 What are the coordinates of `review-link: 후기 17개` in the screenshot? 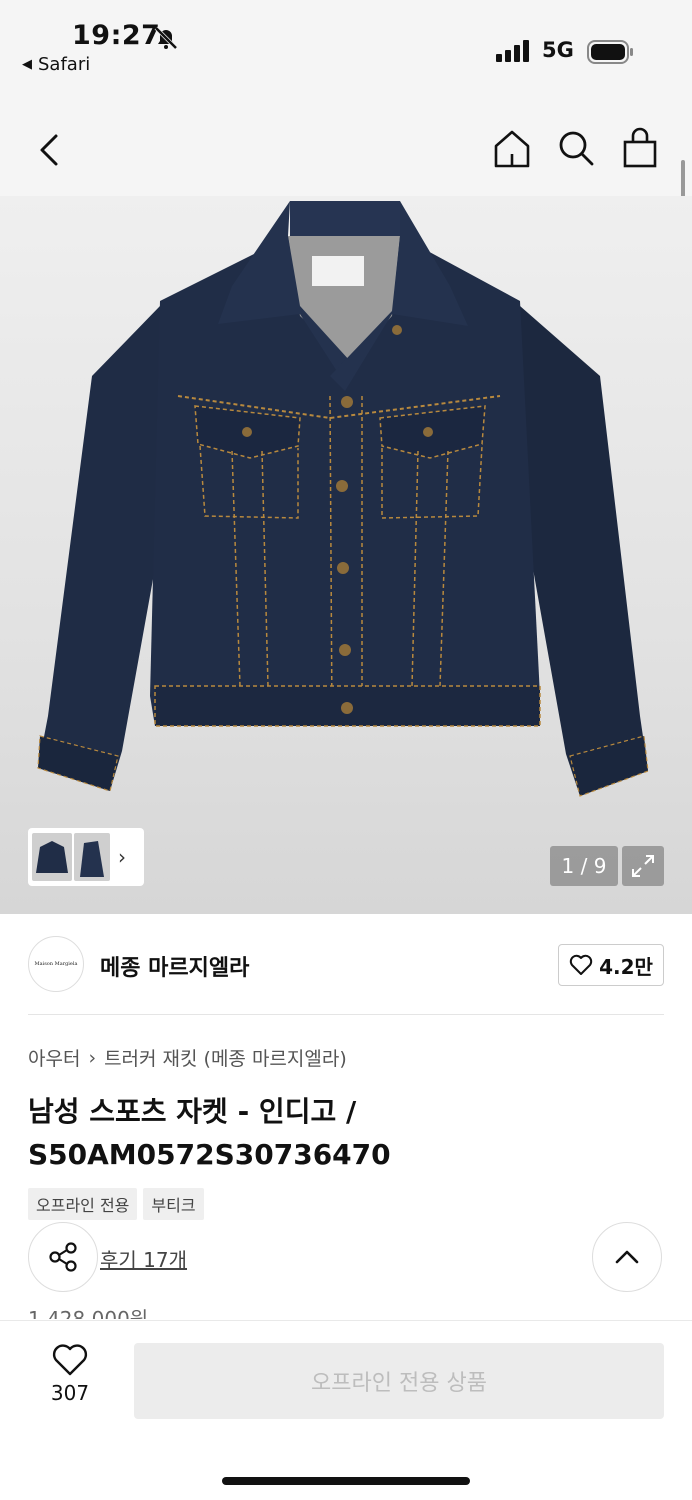 It's located at (143, 1258).